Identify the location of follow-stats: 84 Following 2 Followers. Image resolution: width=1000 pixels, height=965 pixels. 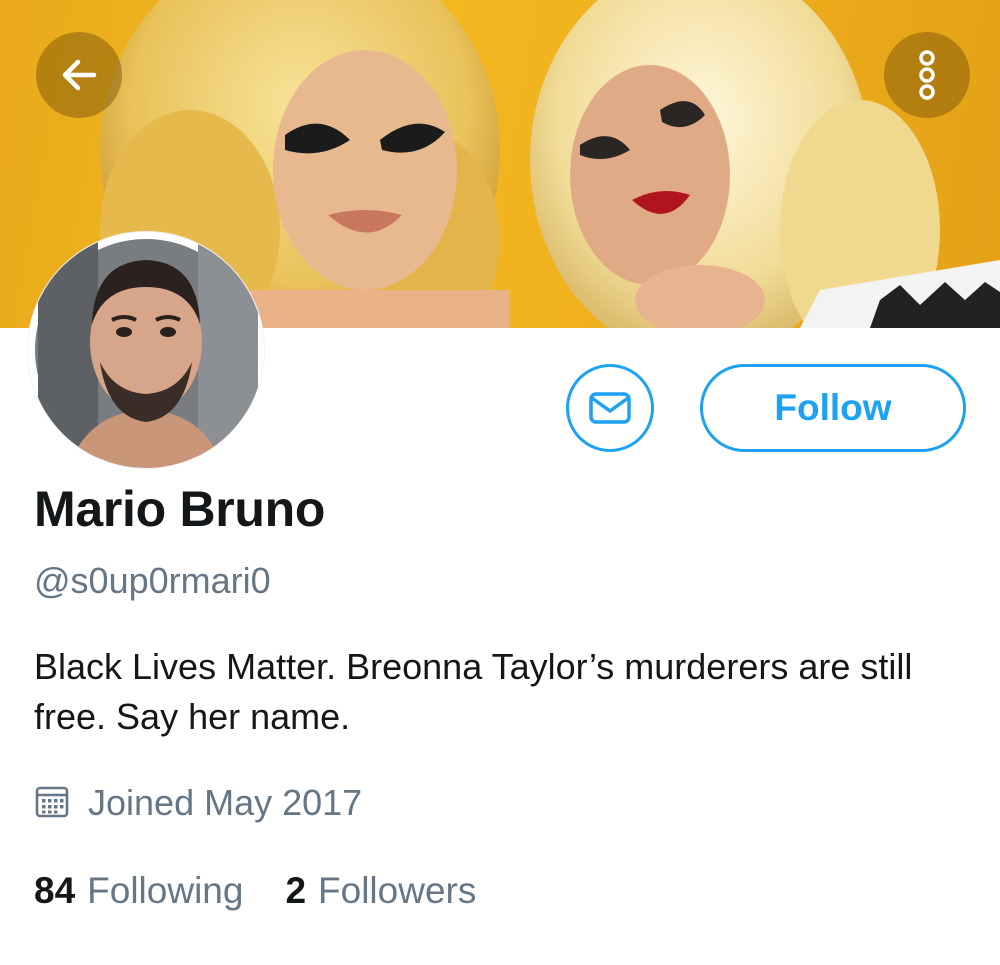
(276, 891).